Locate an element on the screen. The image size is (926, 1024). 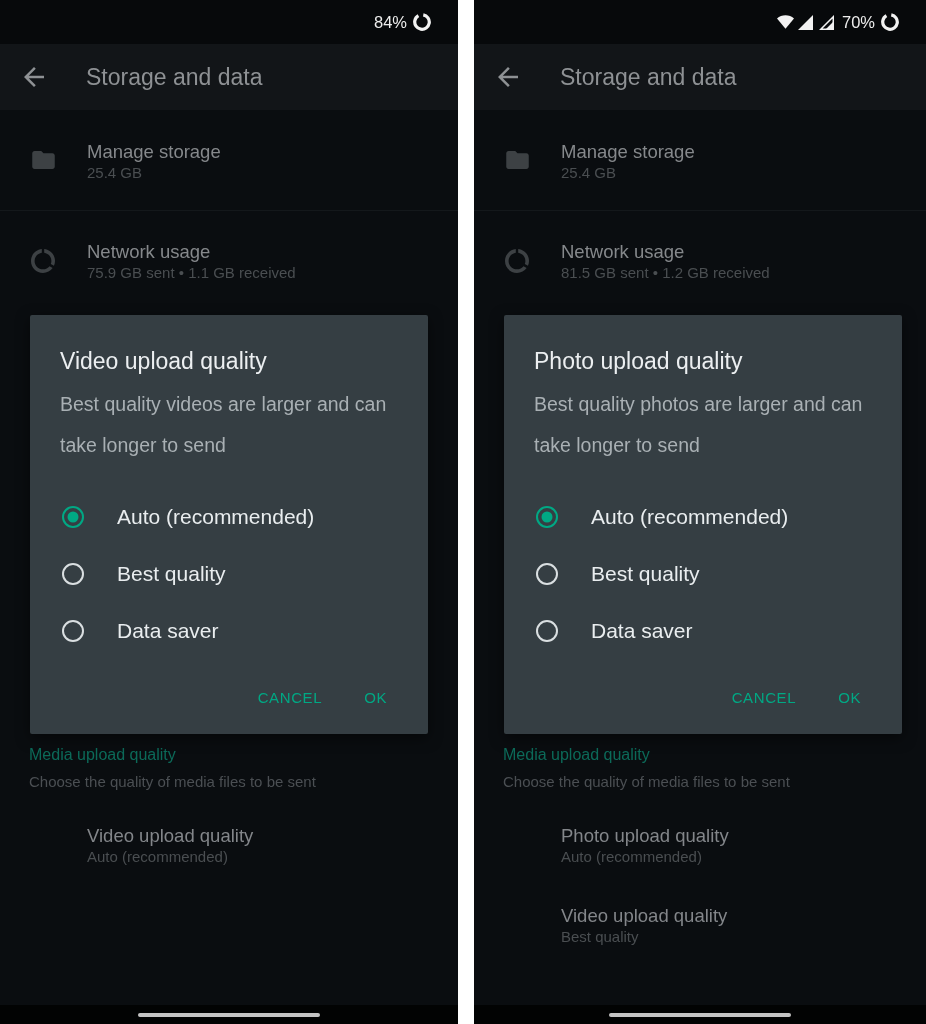
setting-subtitle: 75.9 GB sent • 1.1 GB received is located at coordinates (191, 273).